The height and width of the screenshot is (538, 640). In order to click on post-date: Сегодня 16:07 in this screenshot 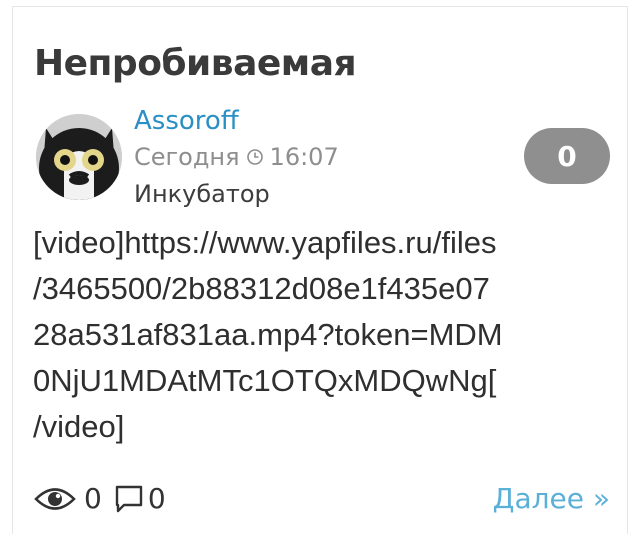, I will do `click(236, 157)`.